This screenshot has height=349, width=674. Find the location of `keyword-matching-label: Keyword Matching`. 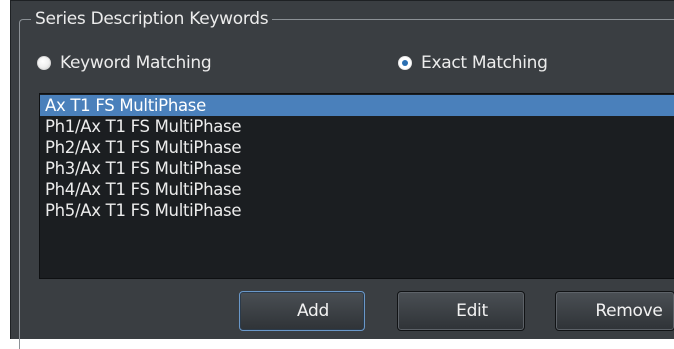

keyword-matching-label: Keyword Matching is located at coordinates (136, 63).